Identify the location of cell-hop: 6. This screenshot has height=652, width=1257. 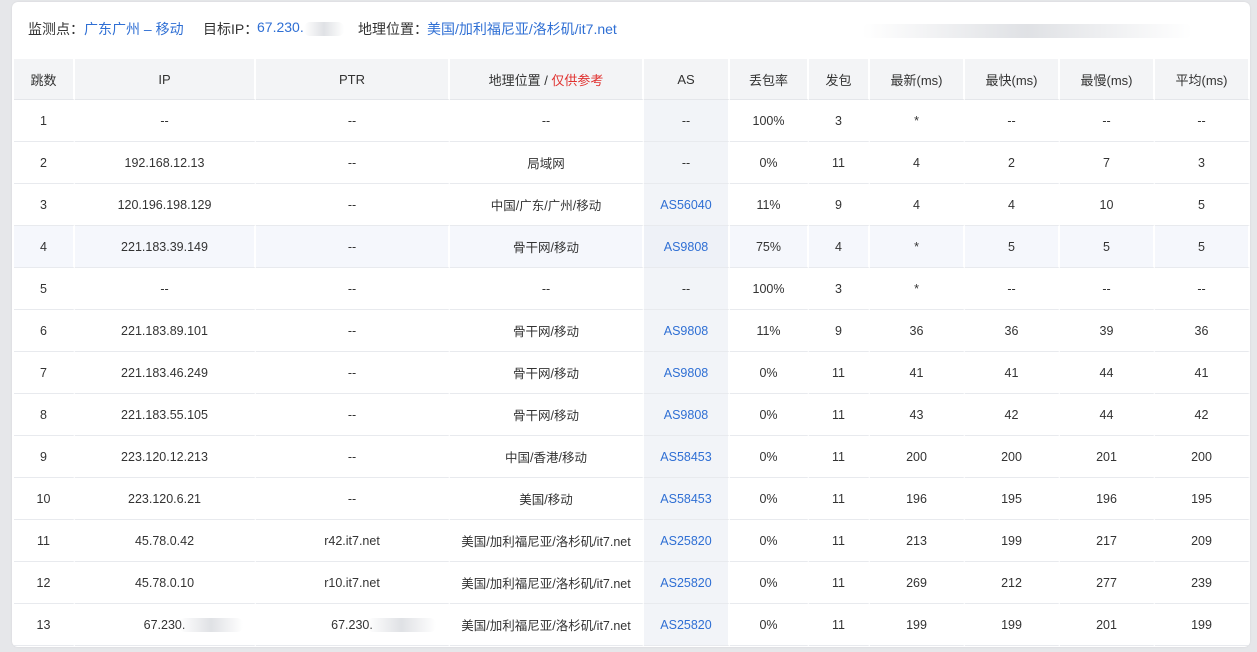
(44, 331).